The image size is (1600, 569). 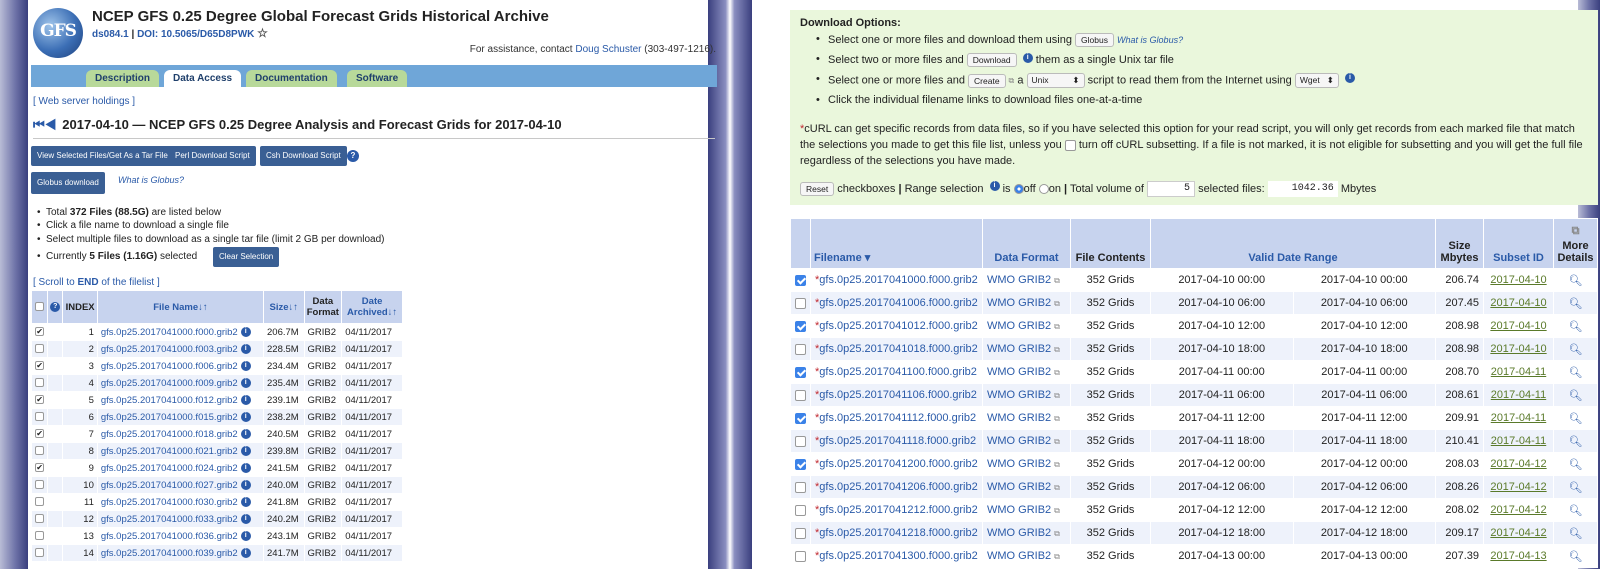 I want to click on file-link: gfs.0p25.2017041000.f003.grib2, so click(x=169, y=349).